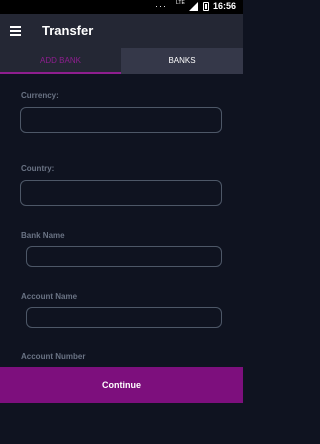 The height and width of the screenshot is (444, 320). What do you see at coordinates (121, 385) in the screenshot?
I see `continue-button: Continue` at bounding box center [121, 385].